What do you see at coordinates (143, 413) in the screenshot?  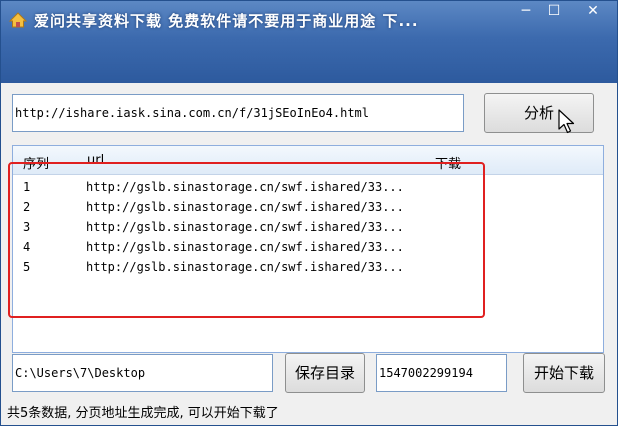 I see `status-bar-text: 共5条数据, 分页地址生成完成, 可以开始下载了` at bounding box center [143, 413].